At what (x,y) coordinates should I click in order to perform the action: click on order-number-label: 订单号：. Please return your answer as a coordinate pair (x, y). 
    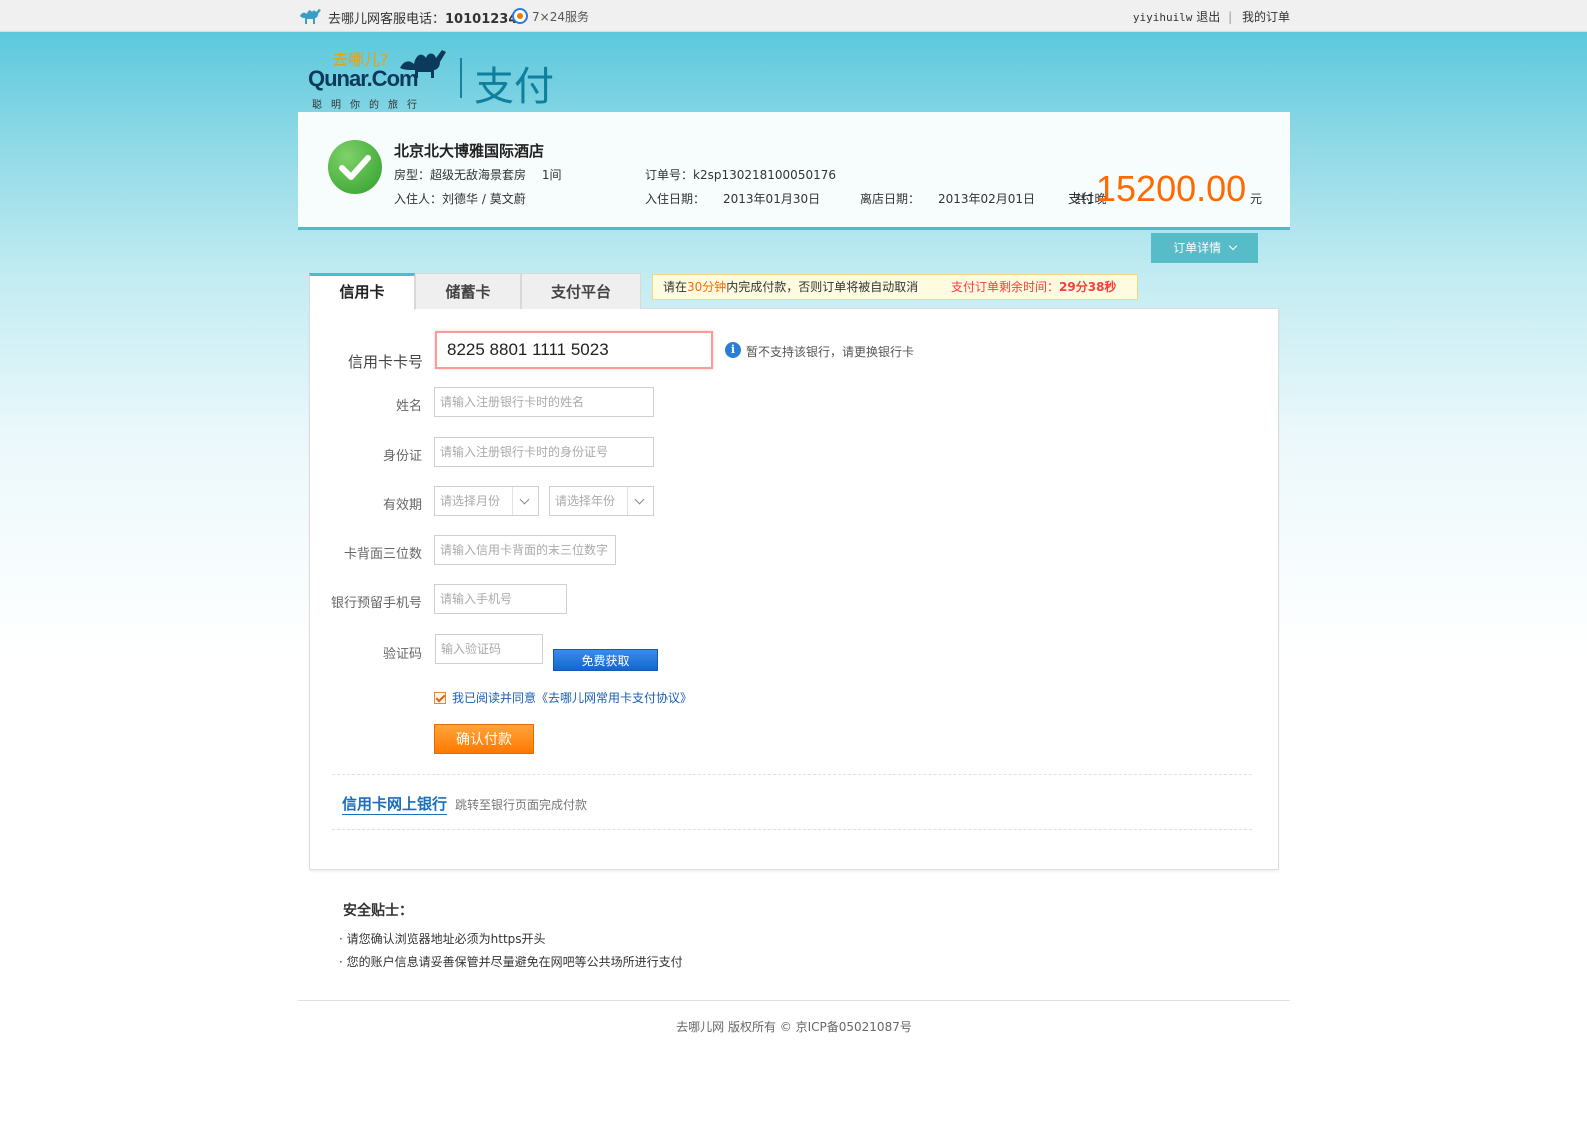
    Looking at the image, I should click on (669, 175).